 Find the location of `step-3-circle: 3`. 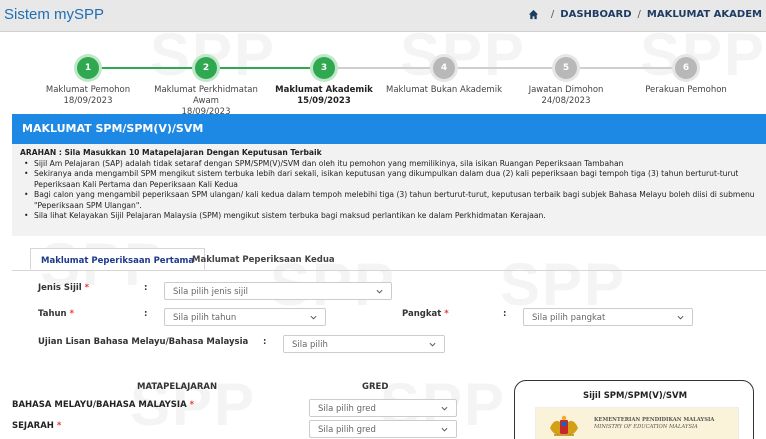

step-3-circle: 3 is located at coordinates (324, 68).